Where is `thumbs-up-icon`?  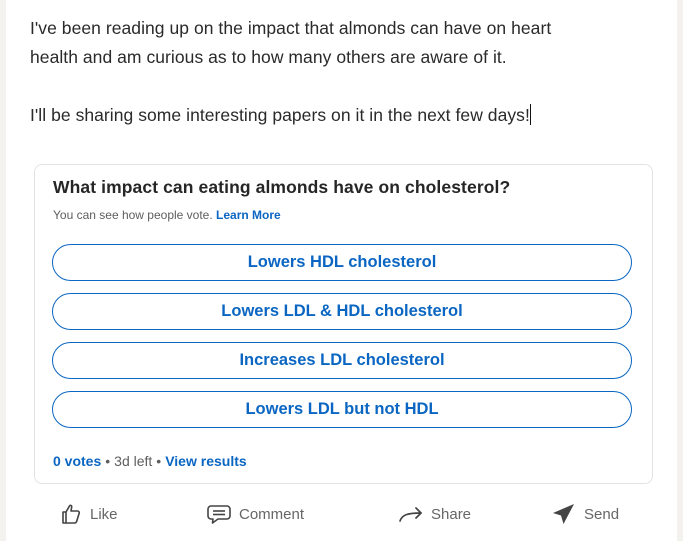
thumbs-up-icon is located at coordinates (71, 514).